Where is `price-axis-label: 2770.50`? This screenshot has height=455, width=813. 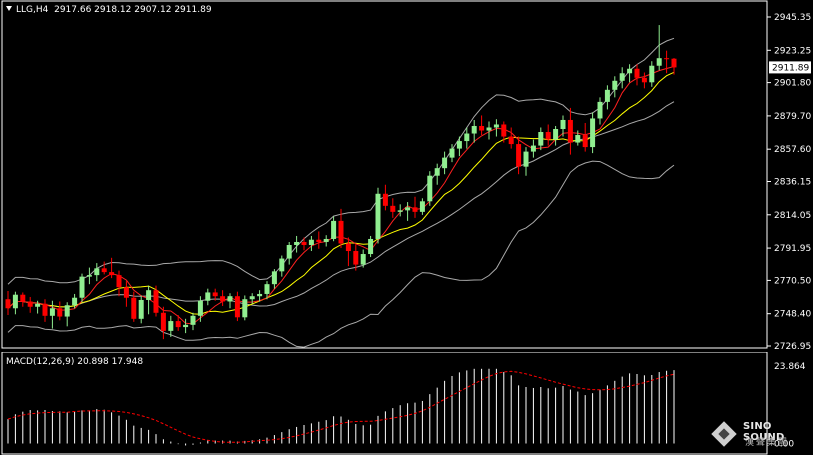 price-axis-label: 2770.50 is located at coordinates (792, 281).